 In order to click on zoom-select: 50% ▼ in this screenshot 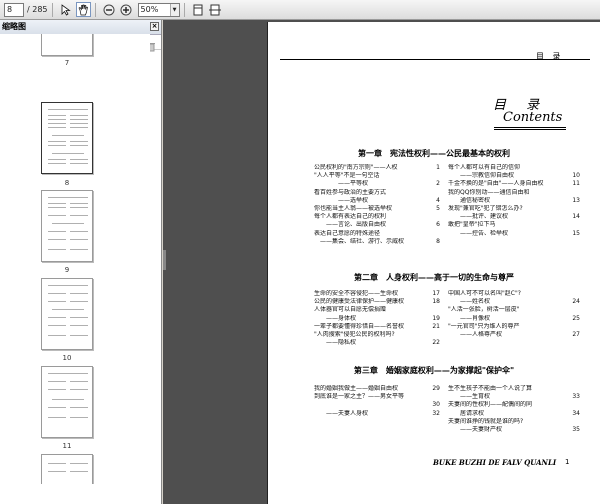, I will do `click(158, 9)`.